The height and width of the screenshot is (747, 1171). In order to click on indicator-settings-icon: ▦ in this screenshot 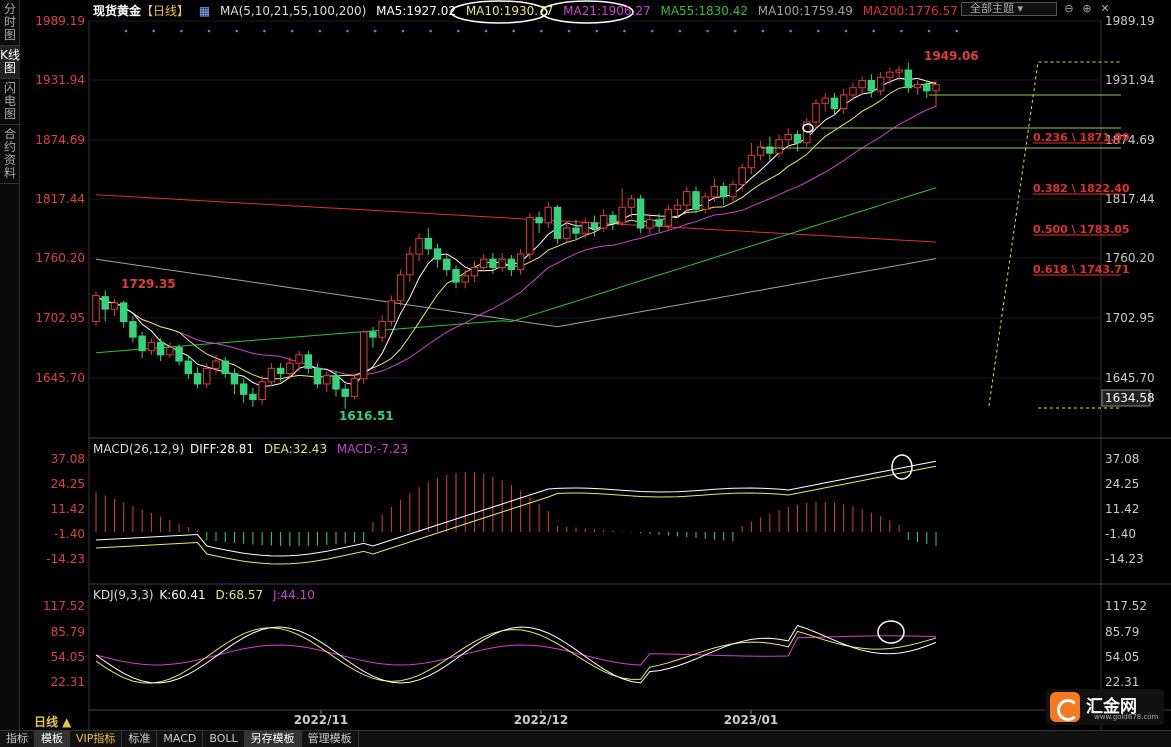, I will do `click(204, 11)`.